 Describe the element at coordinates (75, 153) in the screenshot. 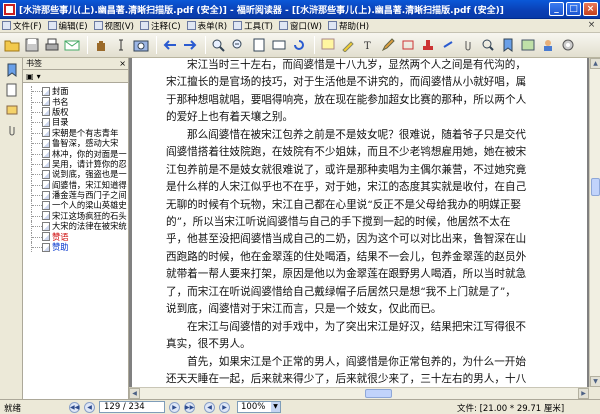

I see `bookmark-item: 林冲，你的对面是一` at that location.